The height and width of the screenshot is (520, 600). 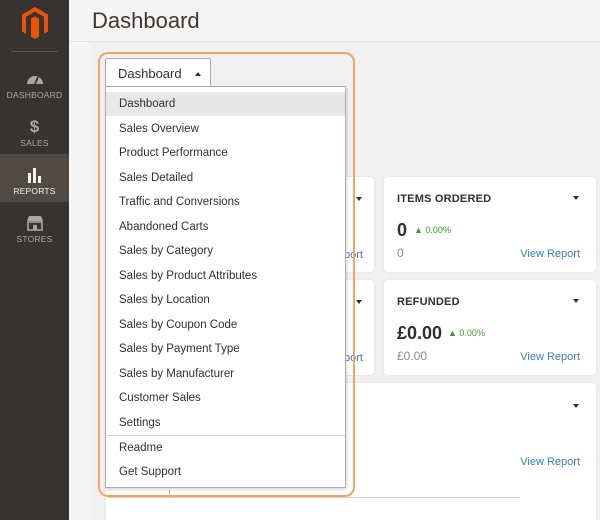 I want to click on storefront-icon, so click(x=34, y=223).